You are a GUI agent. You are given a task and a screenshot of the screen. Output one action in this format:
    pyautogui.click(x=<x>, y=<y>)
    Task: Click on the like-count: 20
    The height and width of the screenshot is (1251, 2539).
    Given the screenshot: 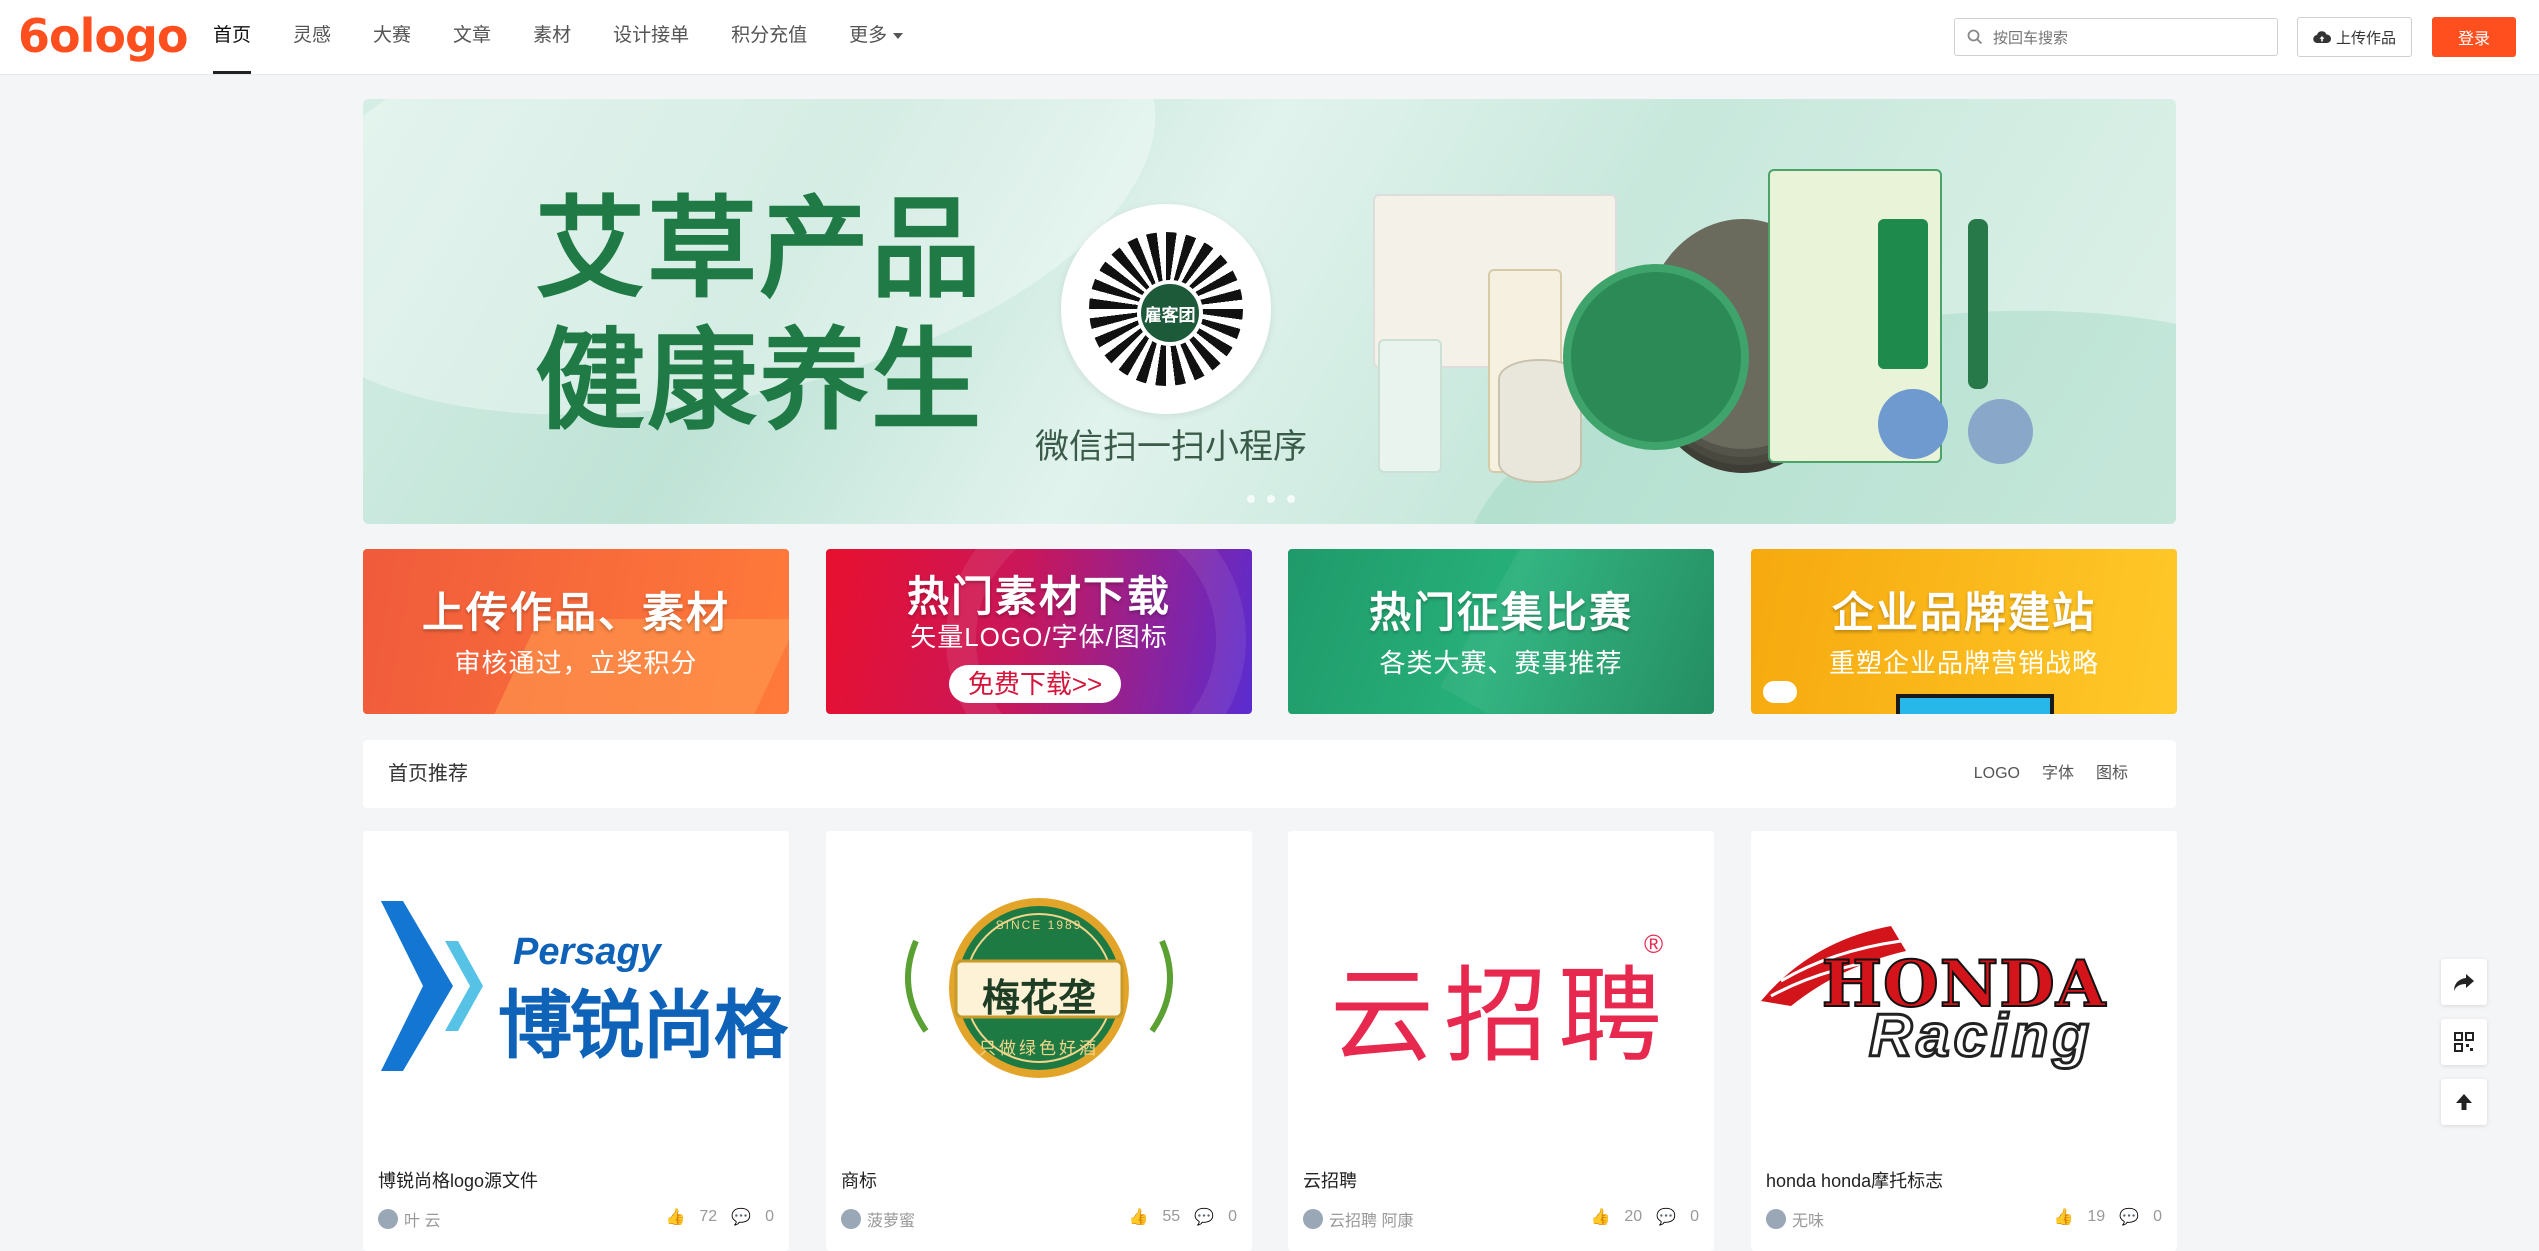 What is the action you would take?
    pyautogui.click(x=1633, y=1216)
    